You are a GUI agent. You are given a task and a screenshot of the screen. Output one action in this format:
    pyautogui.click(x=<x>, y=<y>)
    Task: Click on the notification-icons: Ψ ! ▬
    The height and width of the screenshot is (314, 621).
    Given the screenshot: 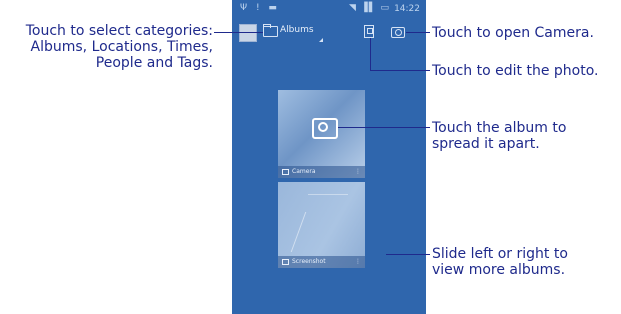 What is the action you would take?
    pyautogui.click(x=260, y=8)
    